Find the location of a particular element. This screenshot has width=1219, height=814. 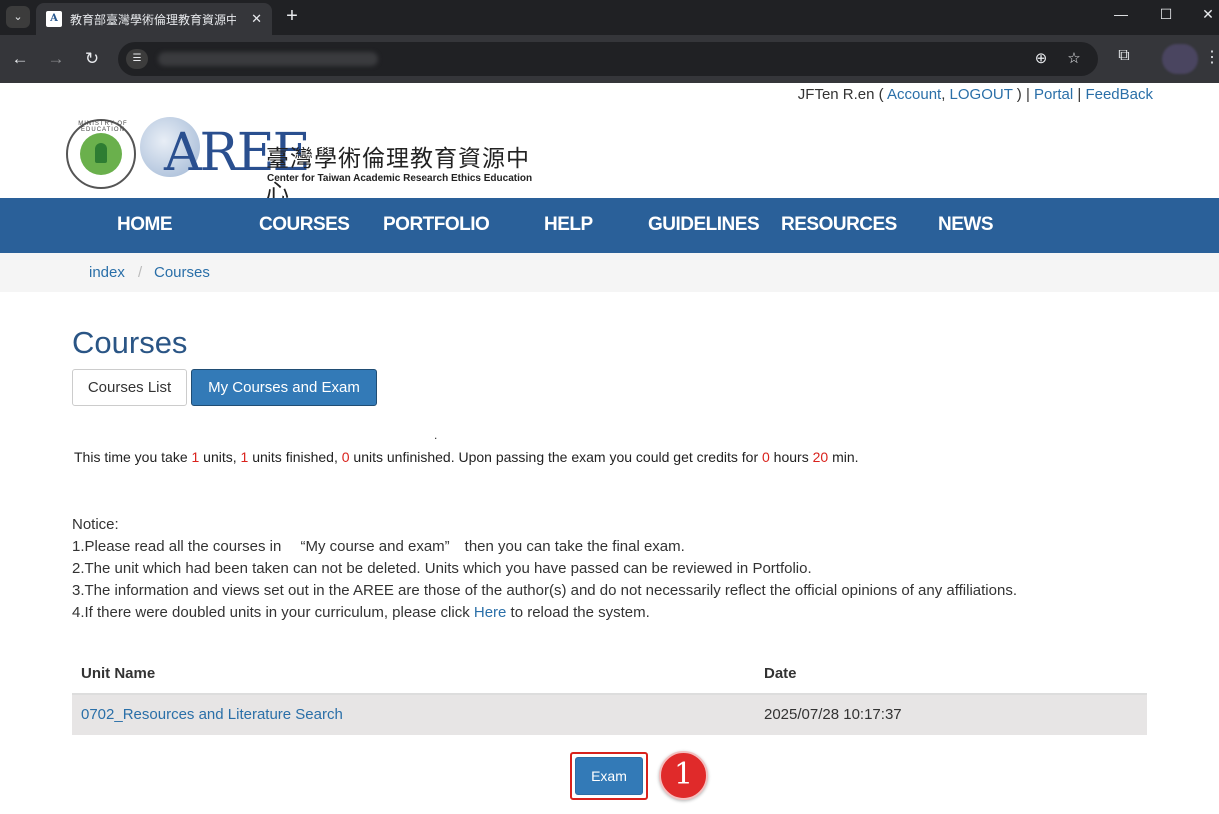

aree-favicon-icon: A is located at coordinates (54, 19).